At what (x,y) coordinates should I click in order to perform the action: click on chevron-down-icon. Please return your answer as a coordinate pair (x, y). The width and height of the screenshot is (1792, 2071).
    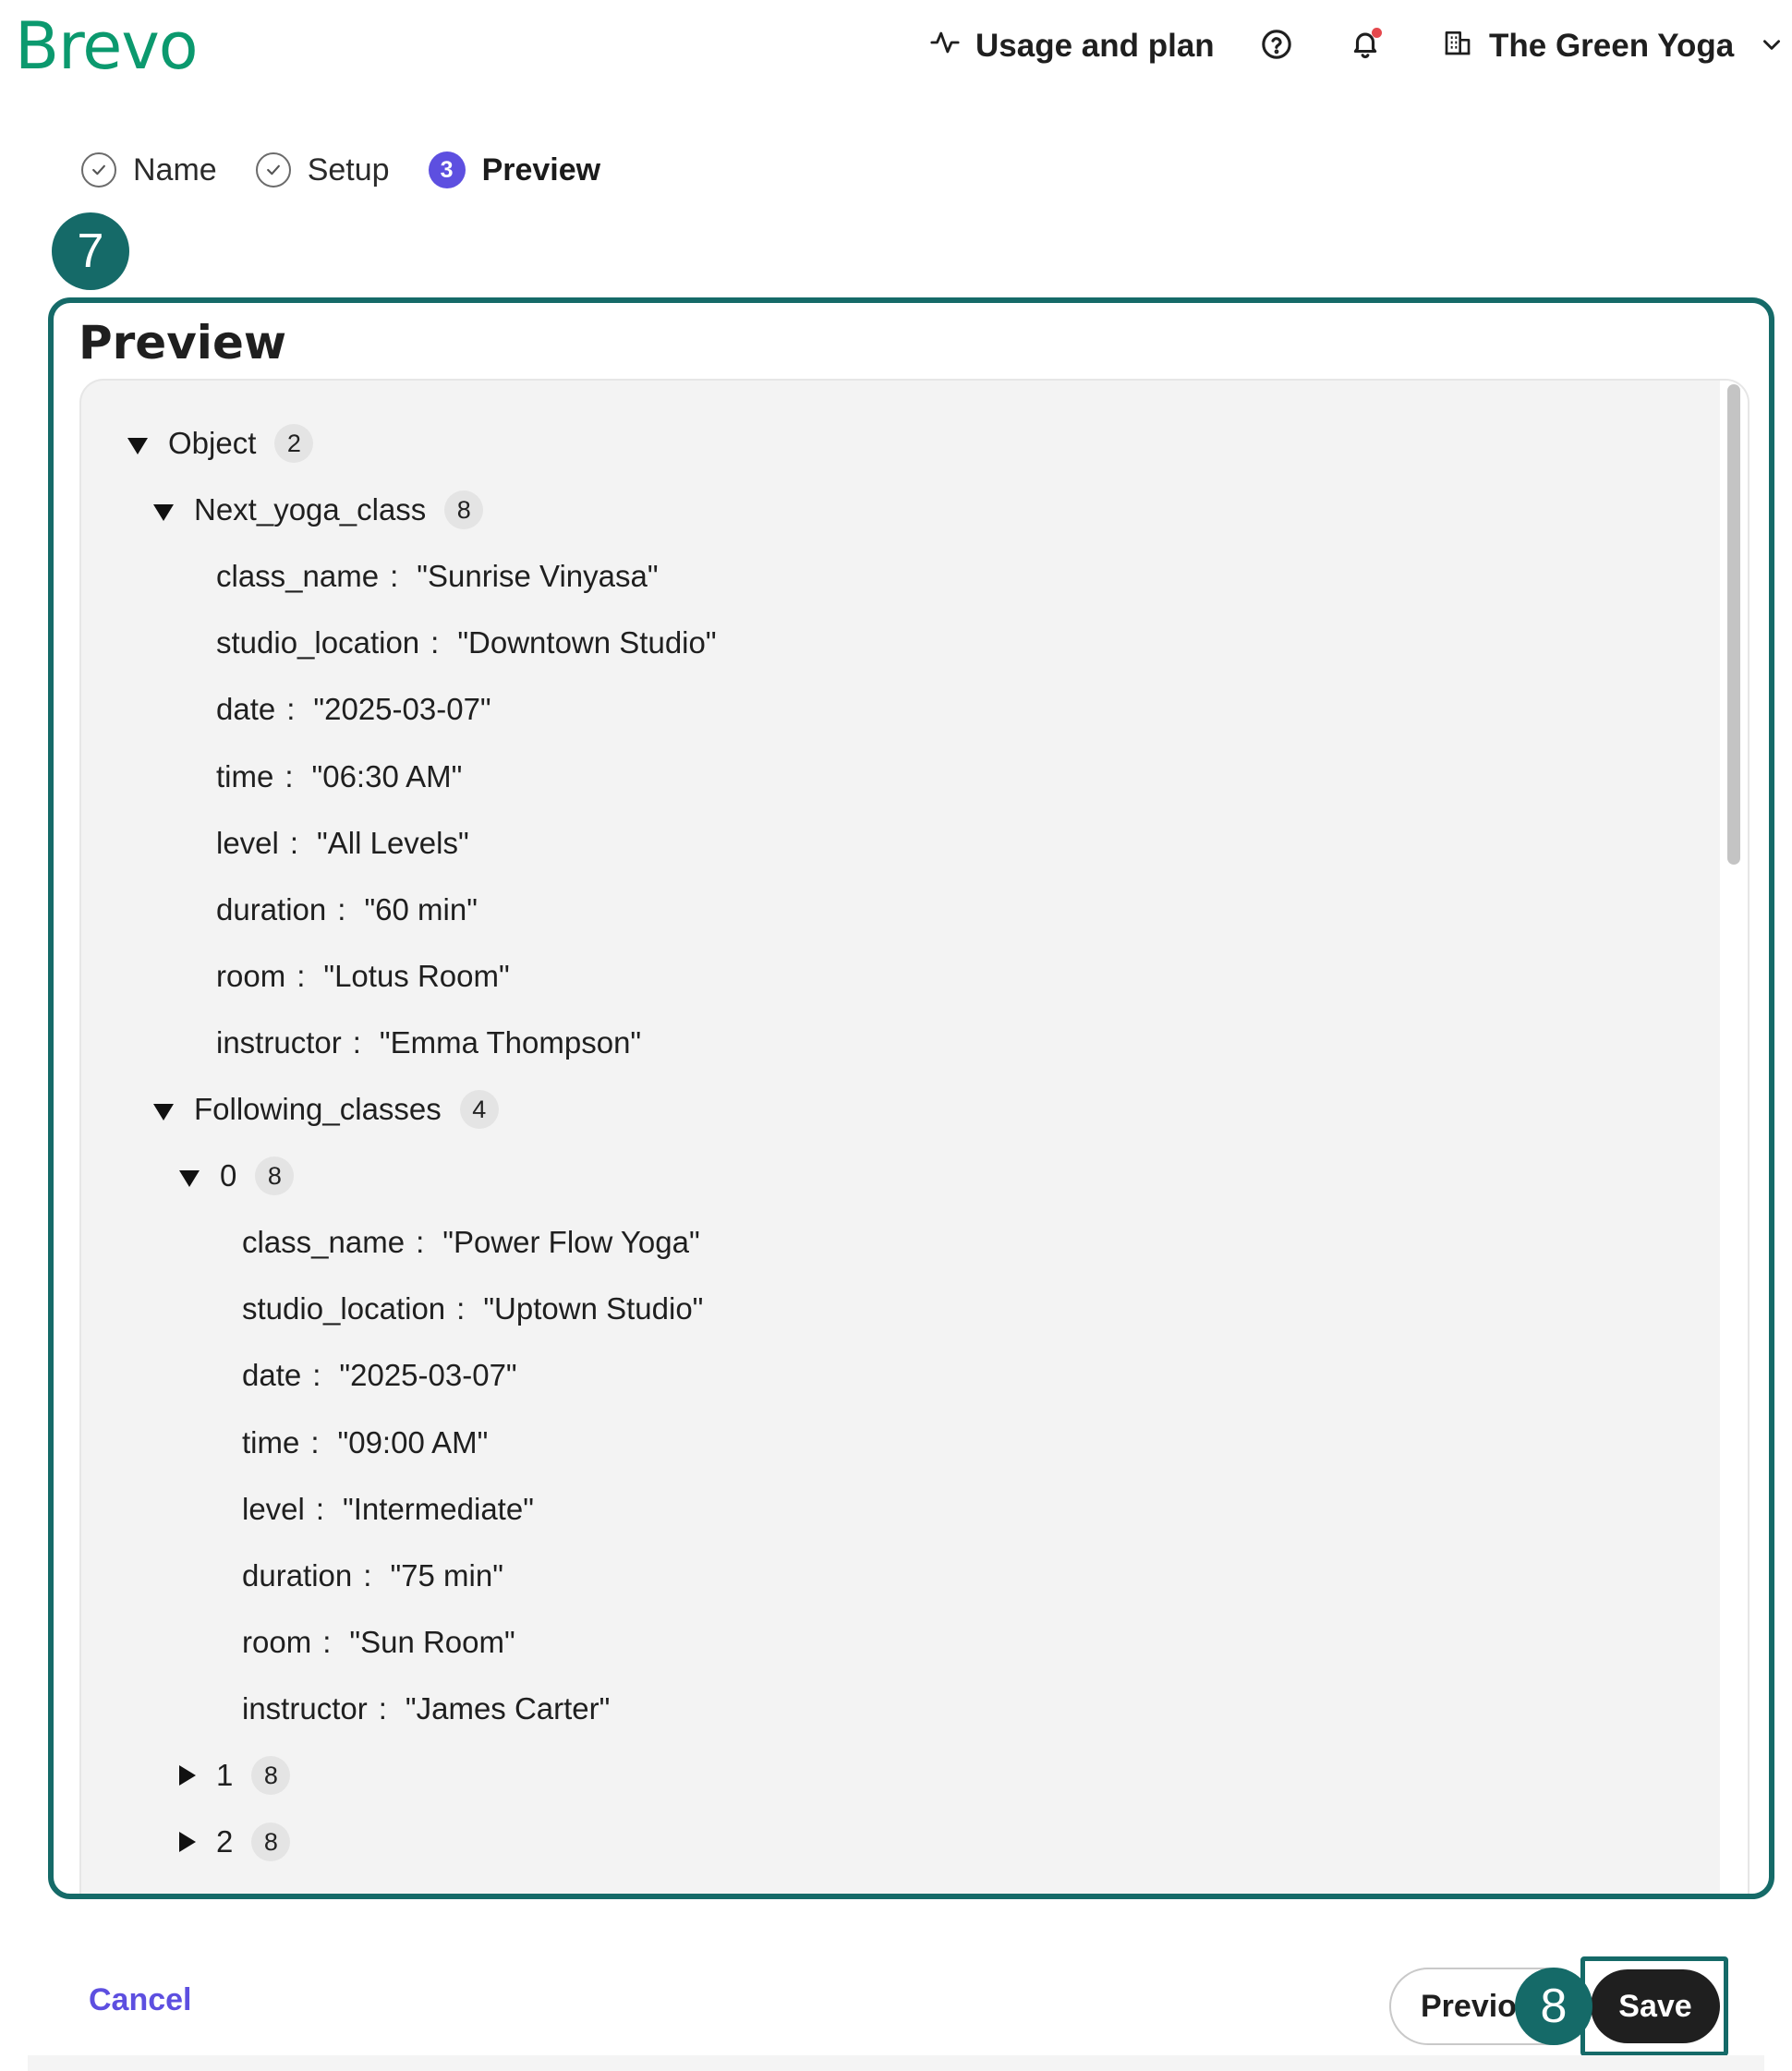
    Looking at the image, I should click on (1772, 46).